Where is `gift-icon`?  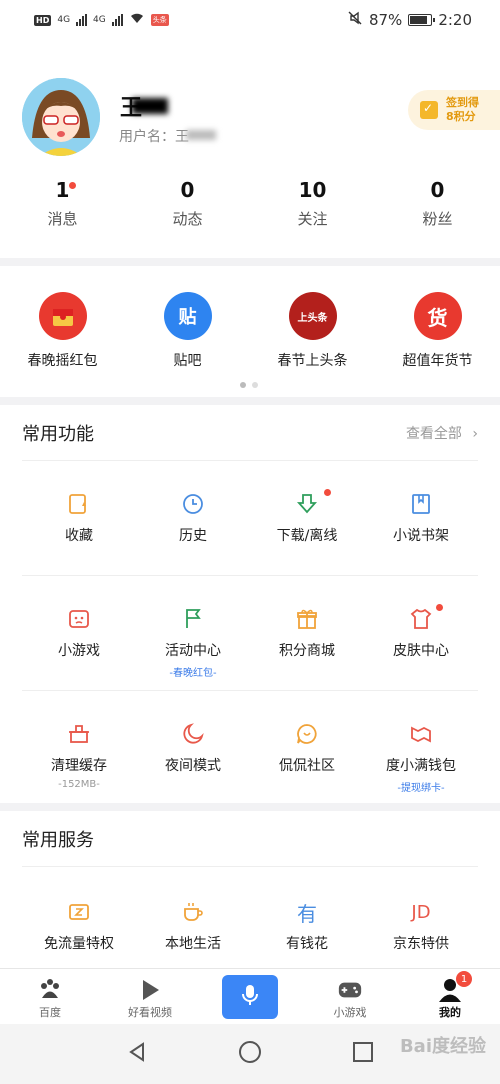
gift-icon is located at coordinates (307, 619).